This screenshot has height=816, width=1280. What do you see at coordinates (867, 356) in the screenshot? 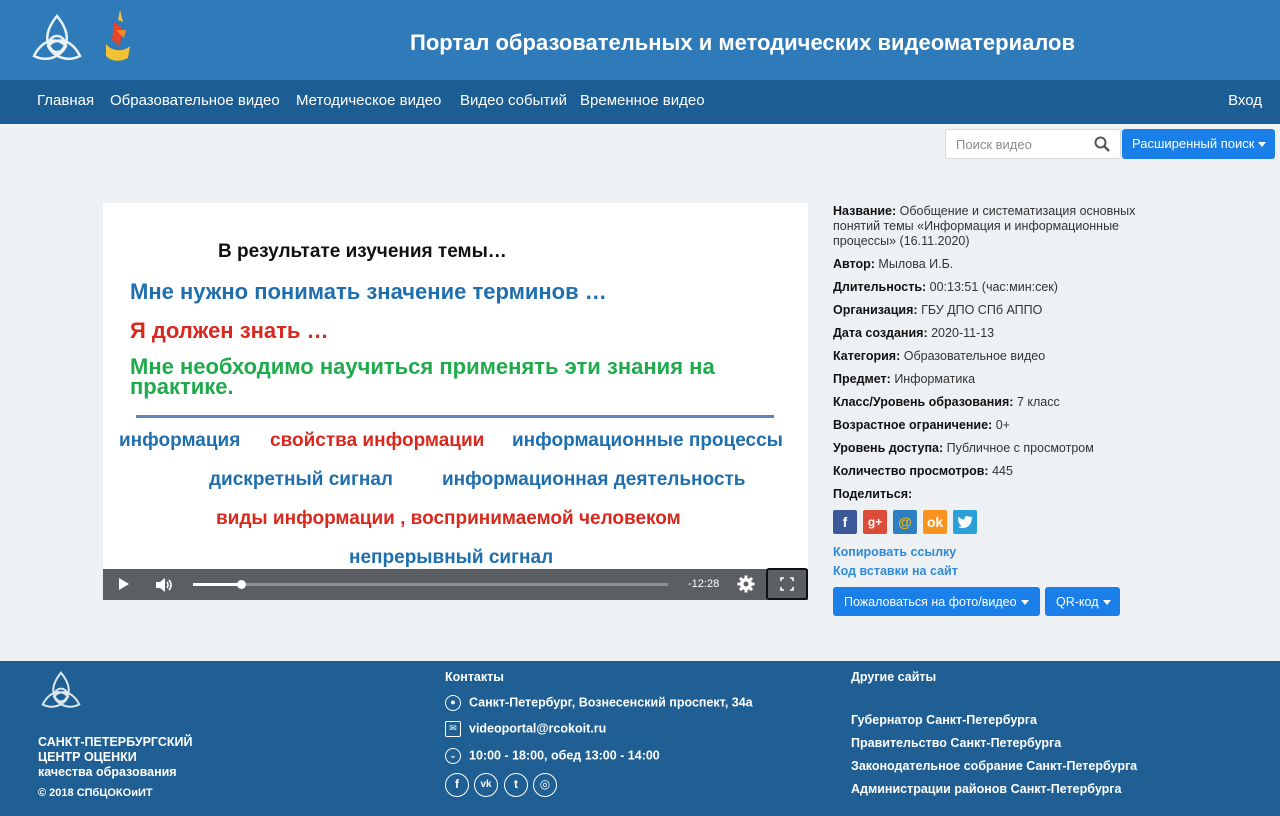
I see `info-label: Категория:` at bounding box center [867, 356].